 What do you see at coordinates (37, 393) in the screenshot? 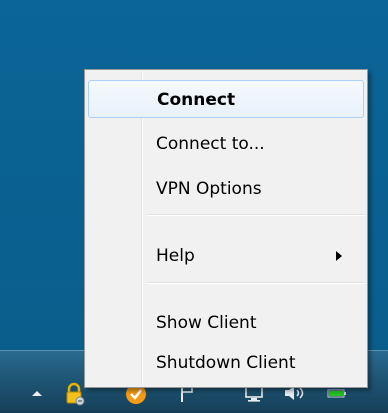
I see `show-hidden-icons-arrow-icon` at bounding box center [37, 393].